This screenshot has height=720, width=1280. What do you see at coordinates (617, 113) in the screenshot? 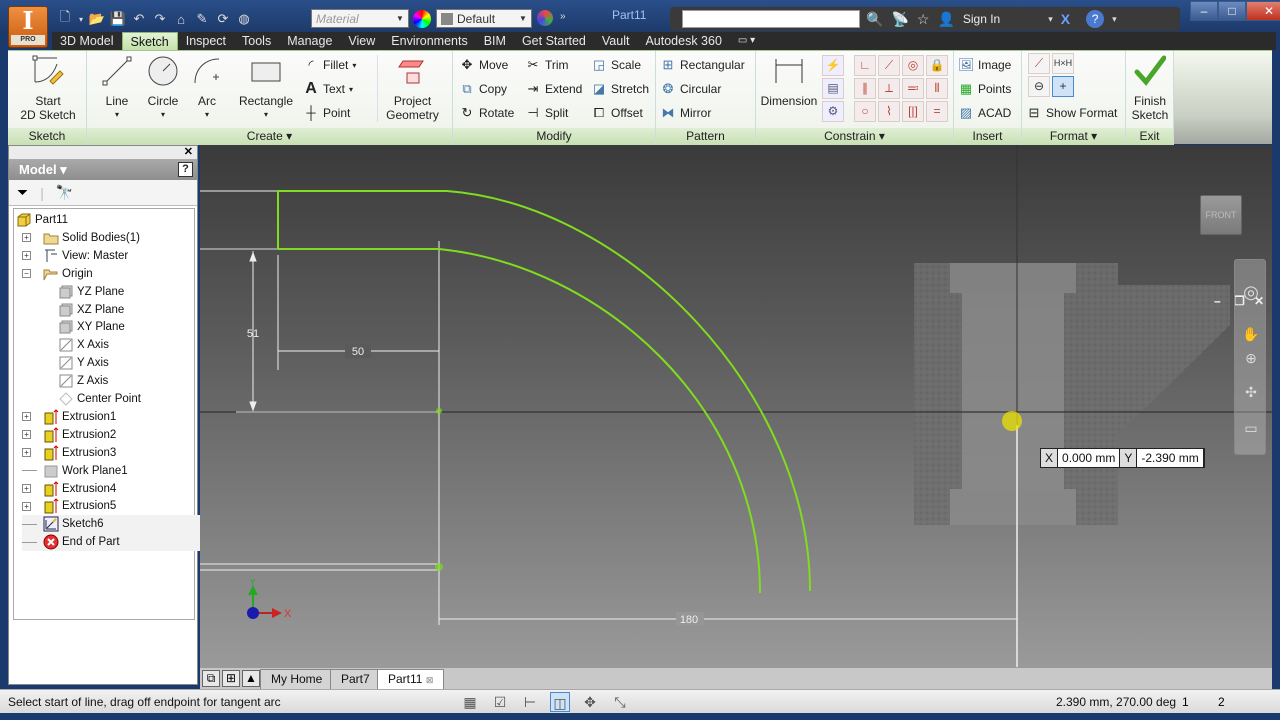
I see `offset-button: ⧠ Offset` at bounding box center [617, 113].